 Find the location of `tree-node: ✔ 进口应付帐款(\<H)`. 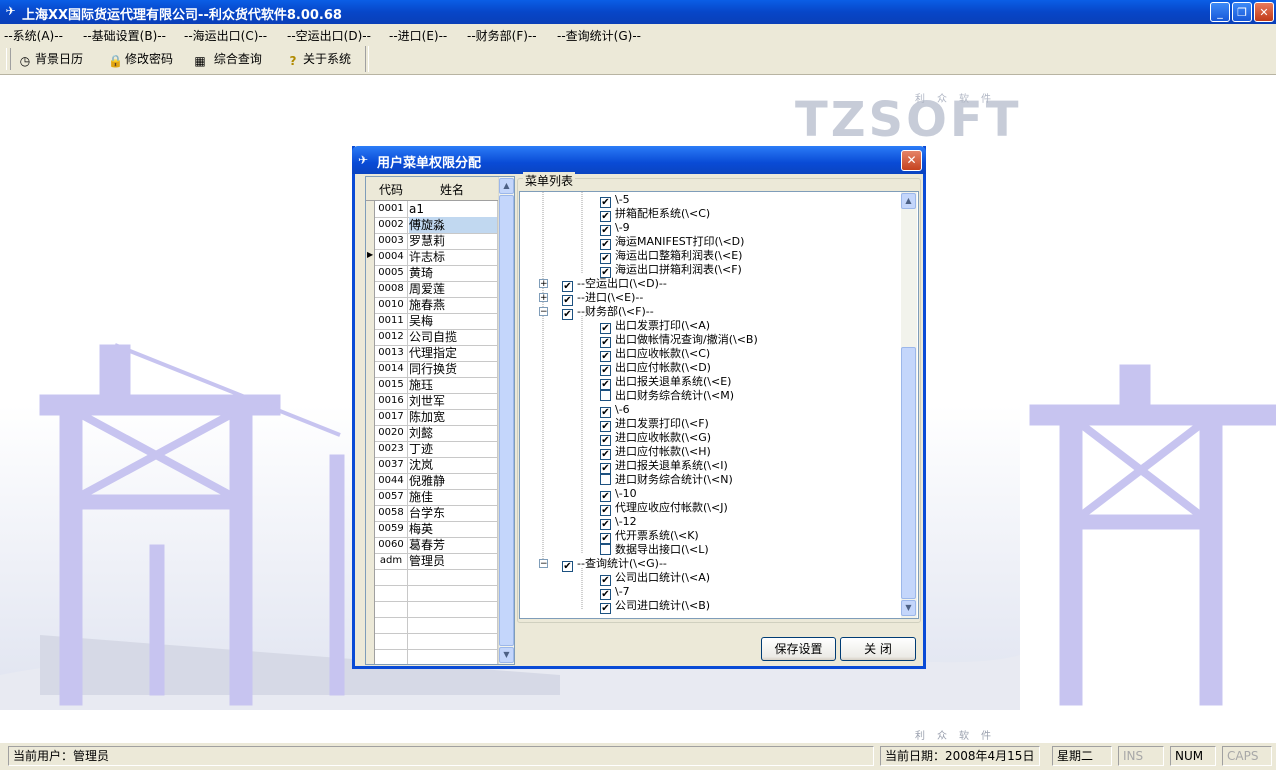

tree-node: ✔ 进口应付帐款(\<H) is located at coordinates (655, 452).